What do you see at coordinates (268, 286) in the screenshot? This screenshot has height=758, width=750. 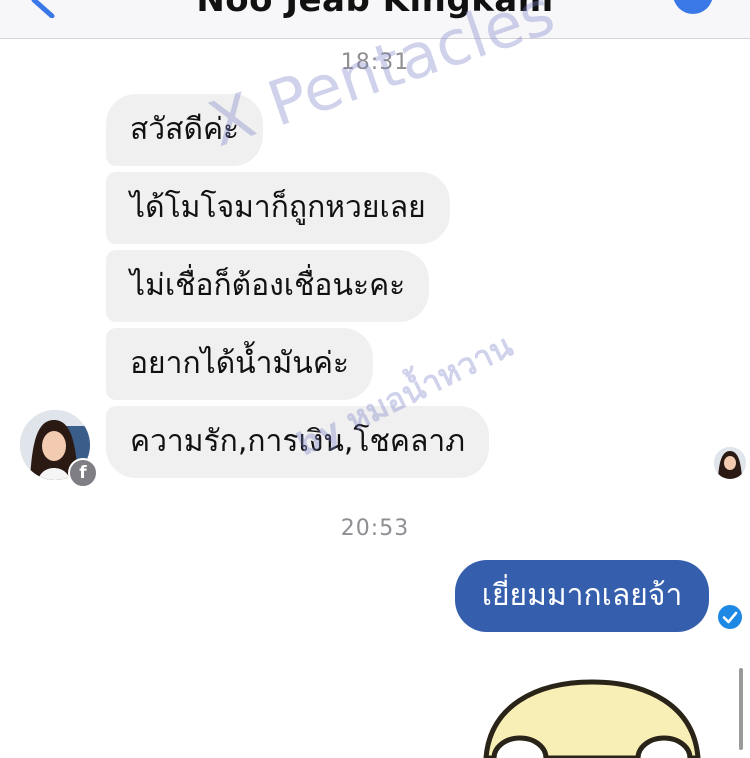 I see `received-message: ไม่เชื่อก็ต้องเชื่อนะคะ` at bounding box center [268, 286].